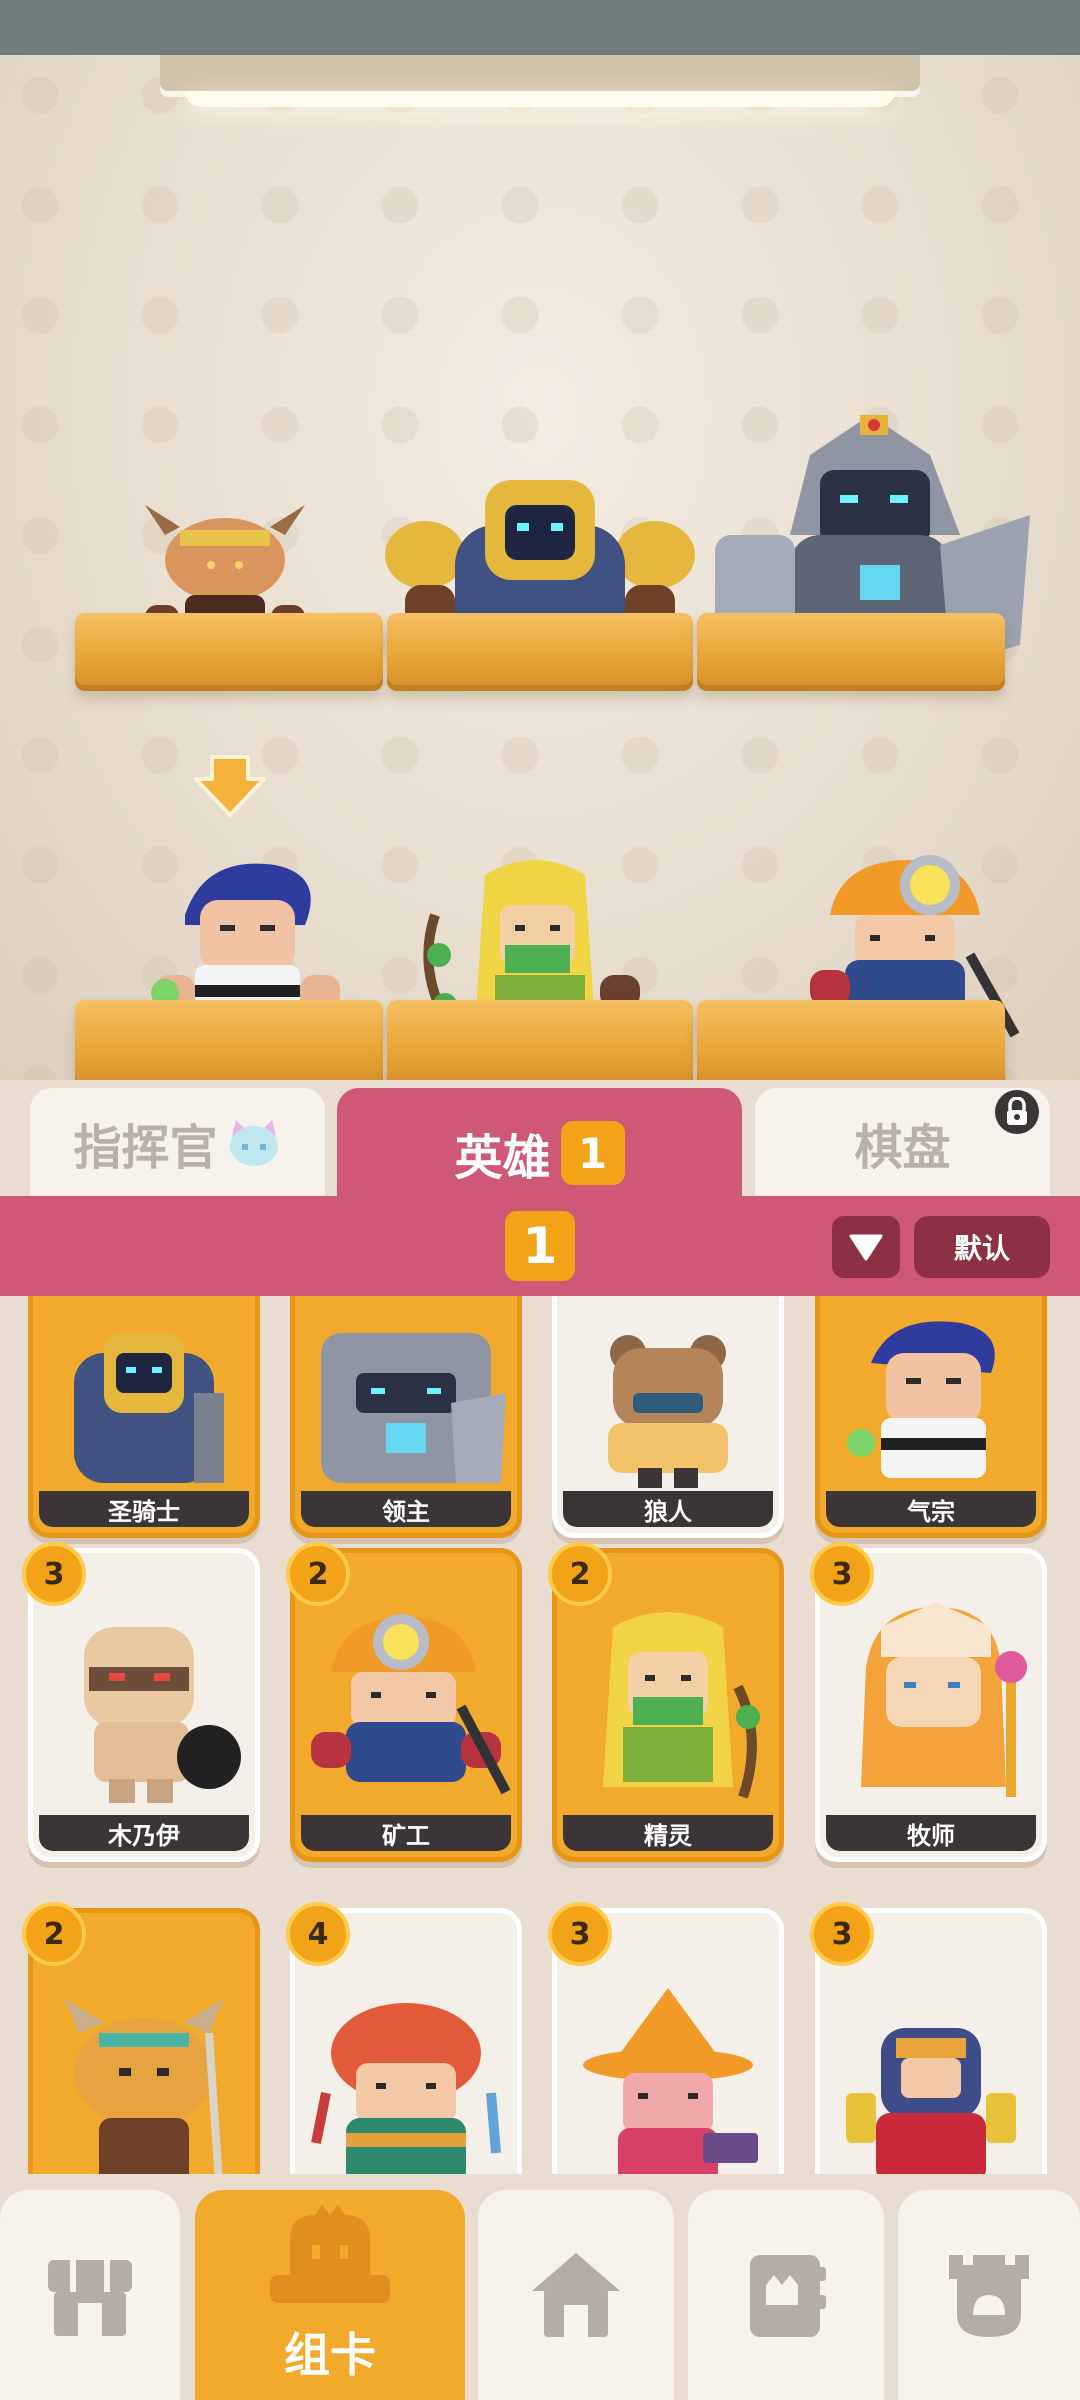 The height and width of the screenshot is (2400, 1080). What do you see at coordinates (253, 1143) in the screenshot?
I see `commander-avatar-icon` at bounding box center [253, 1143].